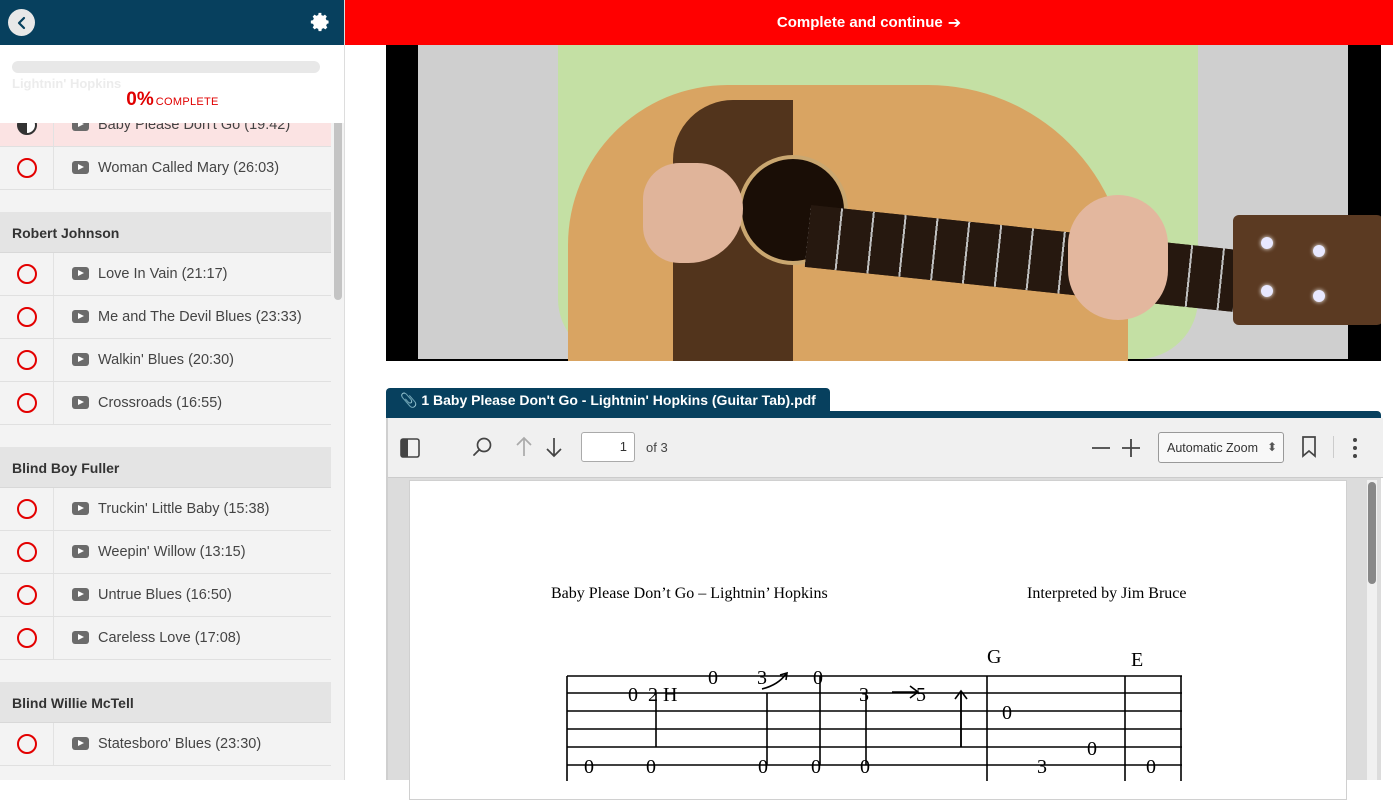 The image size is (1393, 800). What do you see at coordinates (338, 196) in the screenshot?
I see `sidebar-scrollbar` at bounding box center [338, 196].